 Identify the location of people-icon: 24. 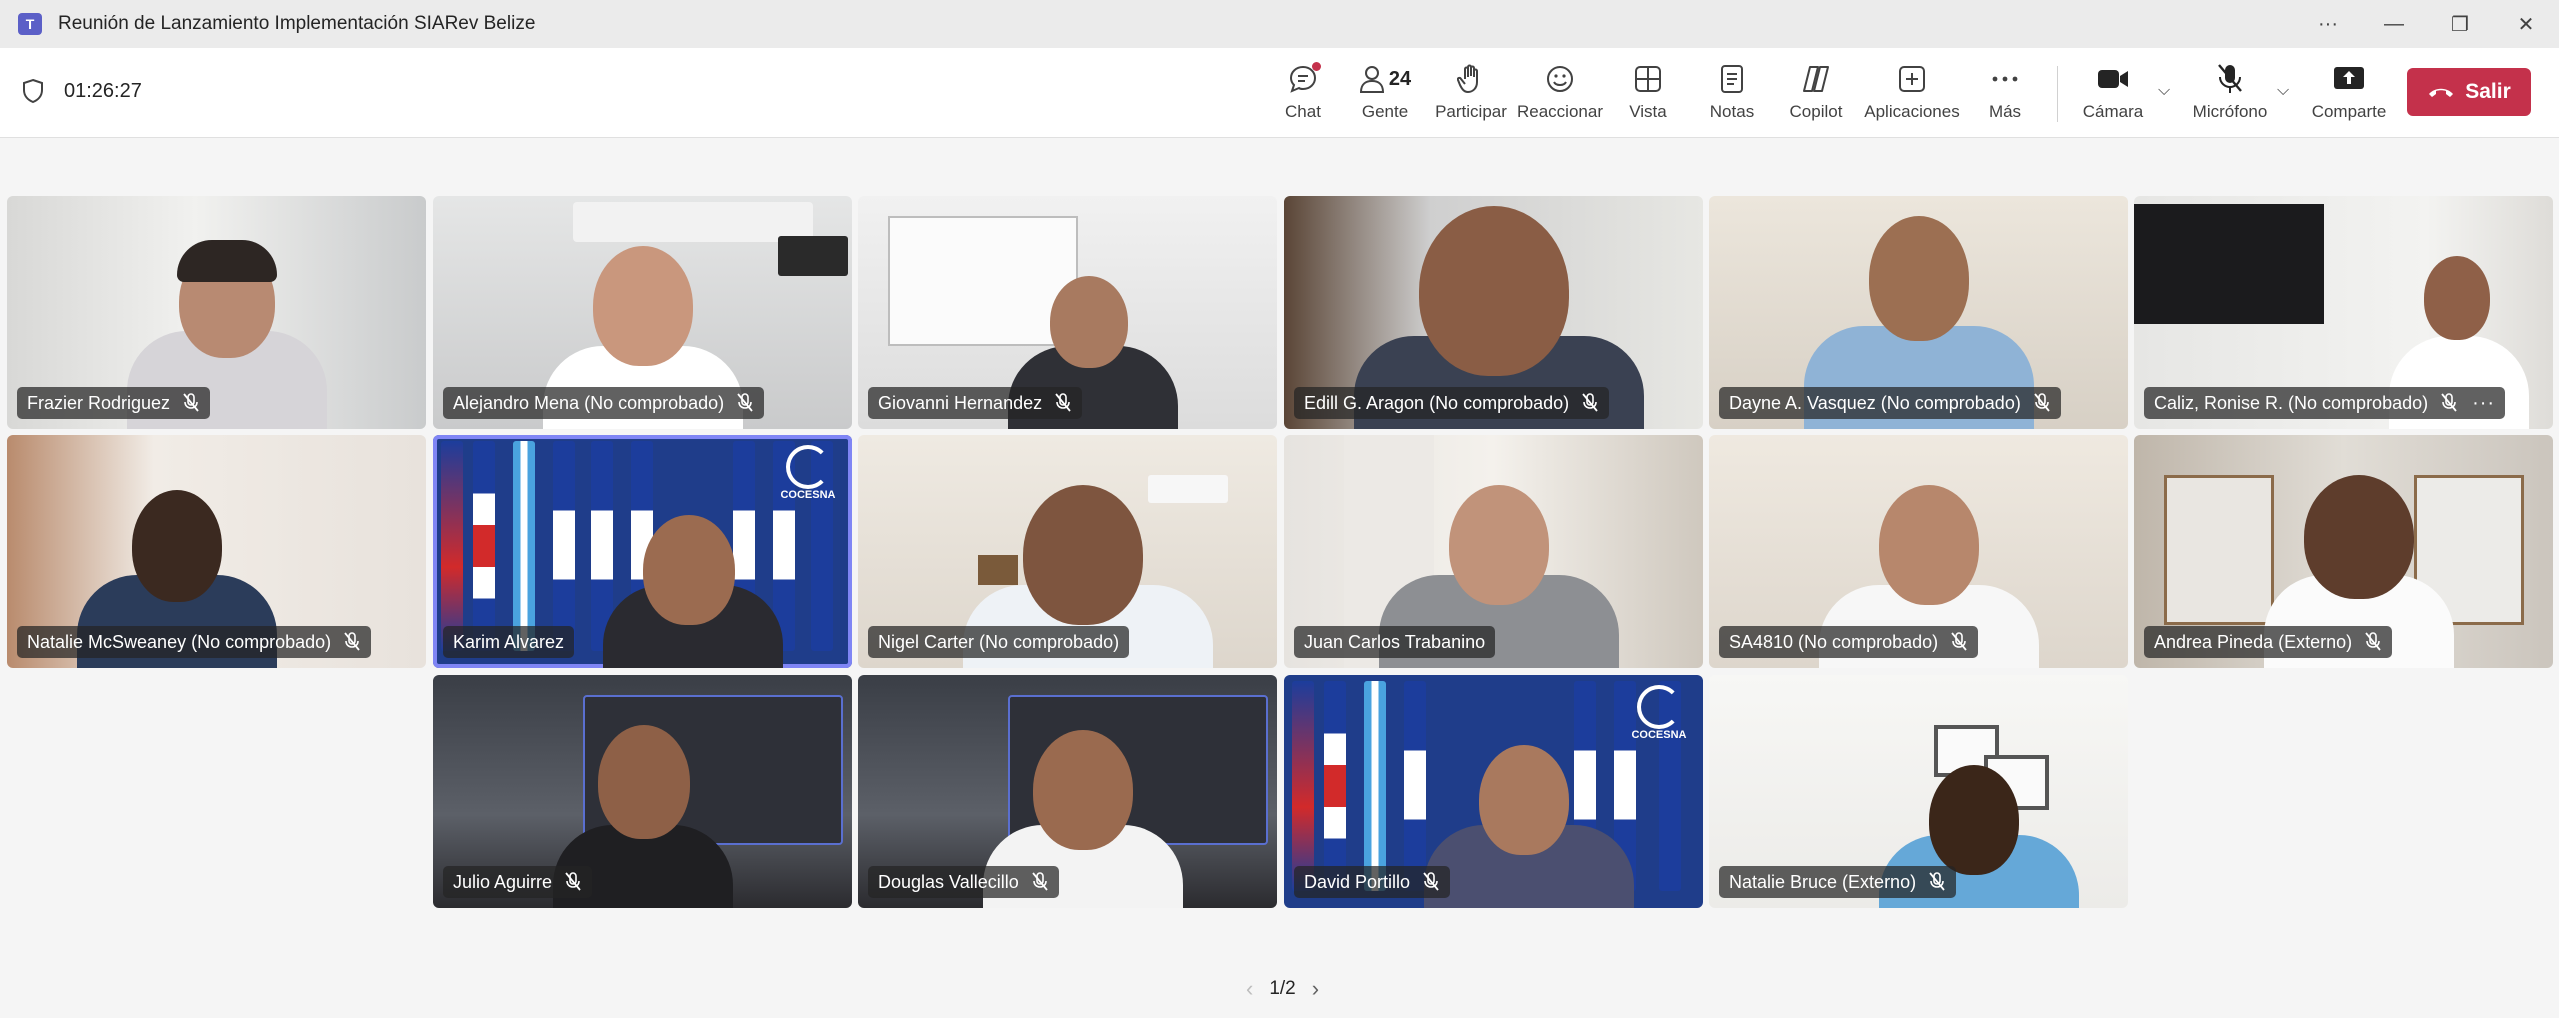
(1385, 79).